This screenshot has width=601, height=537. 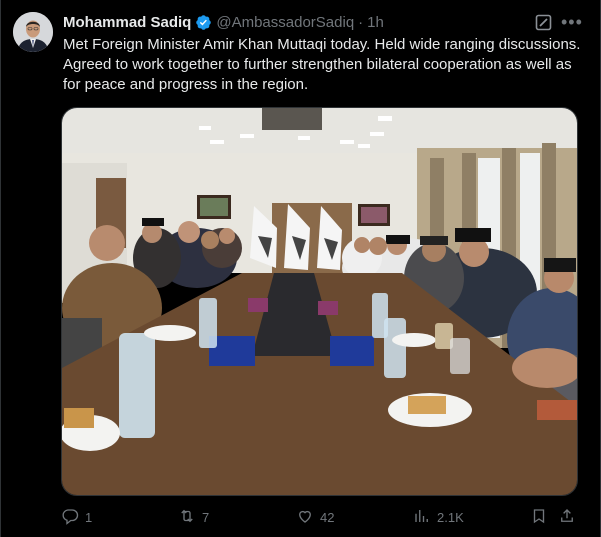 I want to click on reply-count: 1, so click(x=89, y=517).